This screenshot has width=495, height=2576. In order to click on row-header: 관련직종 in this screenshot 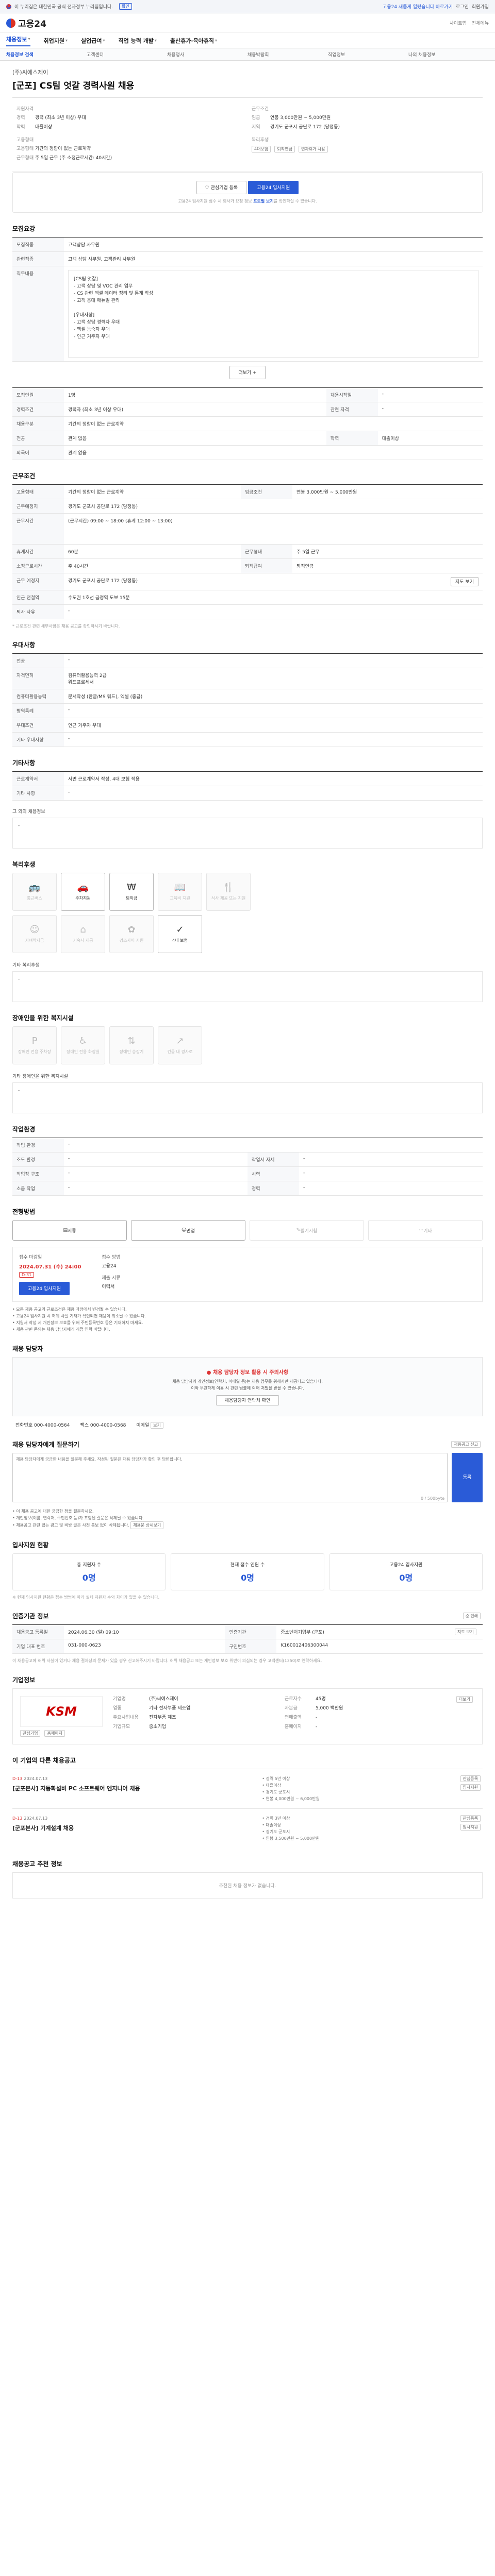, I will do `click(38, 258)`.